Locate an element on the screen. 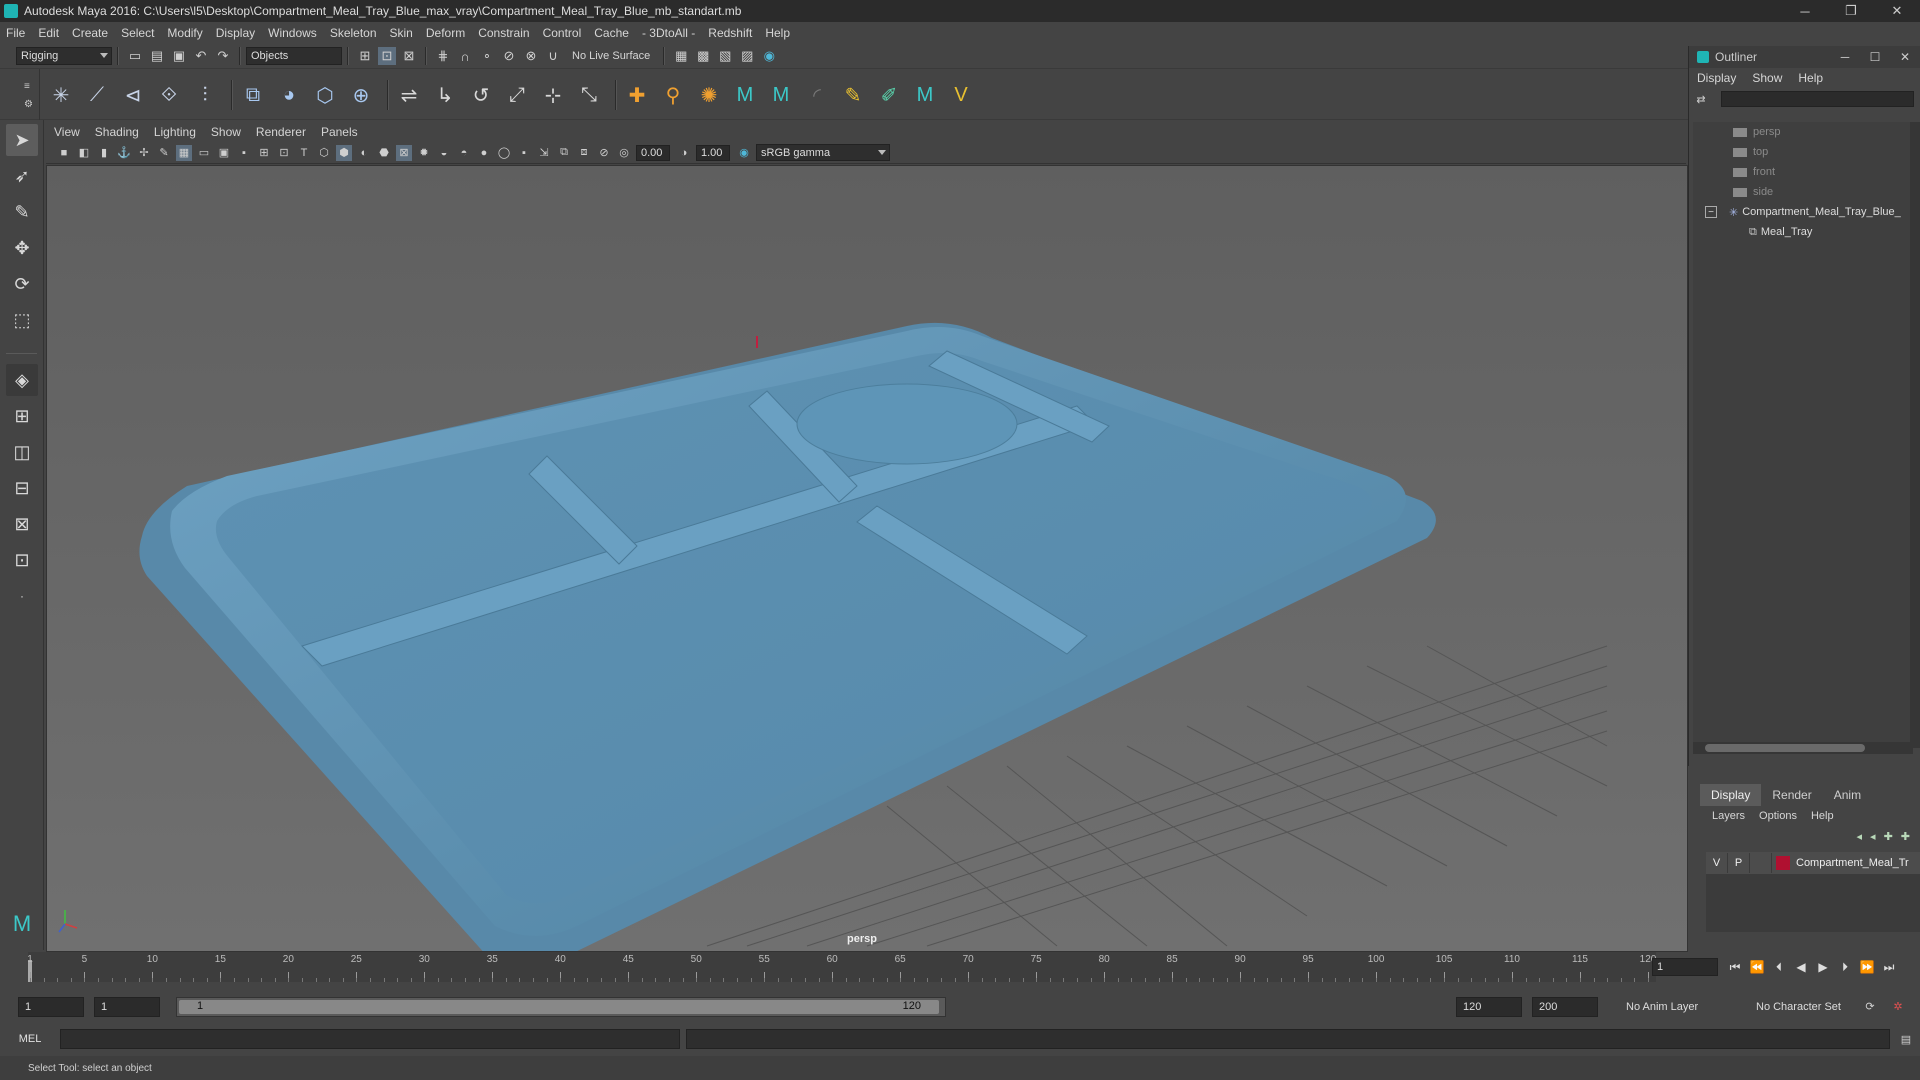 The image size is (1920, 1080). graph-persp-icon: ⊠ is located at coordinates (22, 524).